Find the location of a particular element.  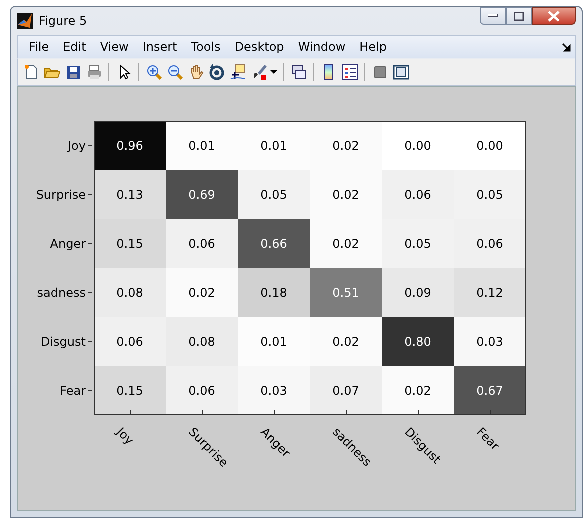

axis-label: Fear is located at coordinates (73, 391).